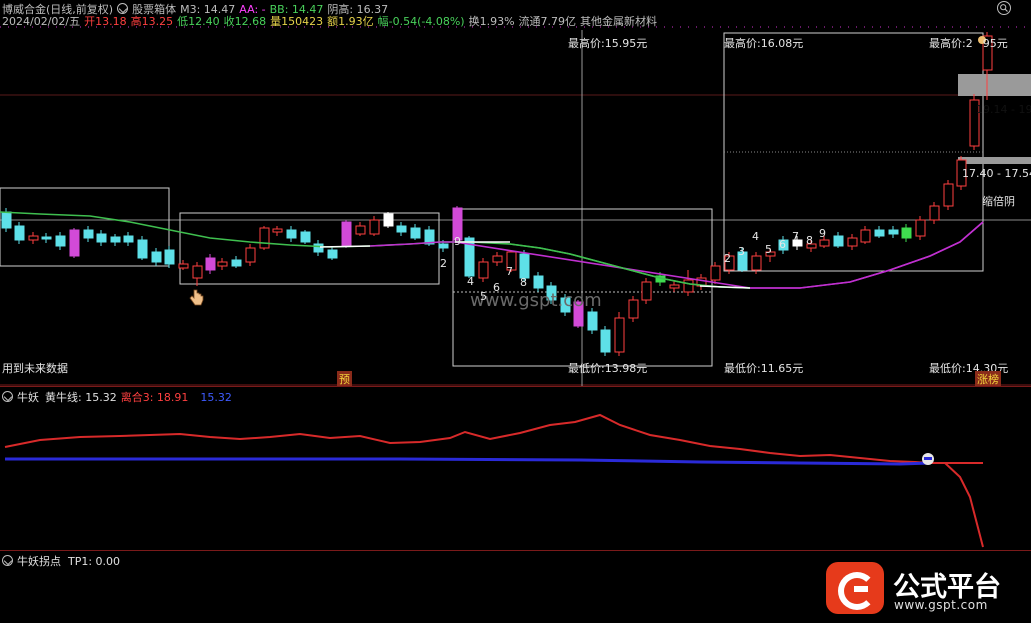 This screenshot has height=623, width=1031. What do you see at coordinates (951, 43) in the screenshot?
I see `box3-high-text: 最高价:2` at bounding box center [951, 43].